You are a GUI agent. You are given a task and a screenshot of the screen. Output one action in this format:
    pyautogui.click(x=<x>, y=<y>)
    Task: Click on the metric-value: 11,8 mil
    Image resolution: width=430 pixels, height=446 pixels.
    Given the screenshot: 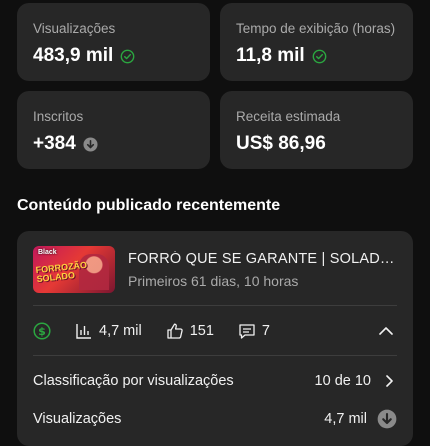 What is the action you would take?
    pyautogui.click(x=281, y=56)
    